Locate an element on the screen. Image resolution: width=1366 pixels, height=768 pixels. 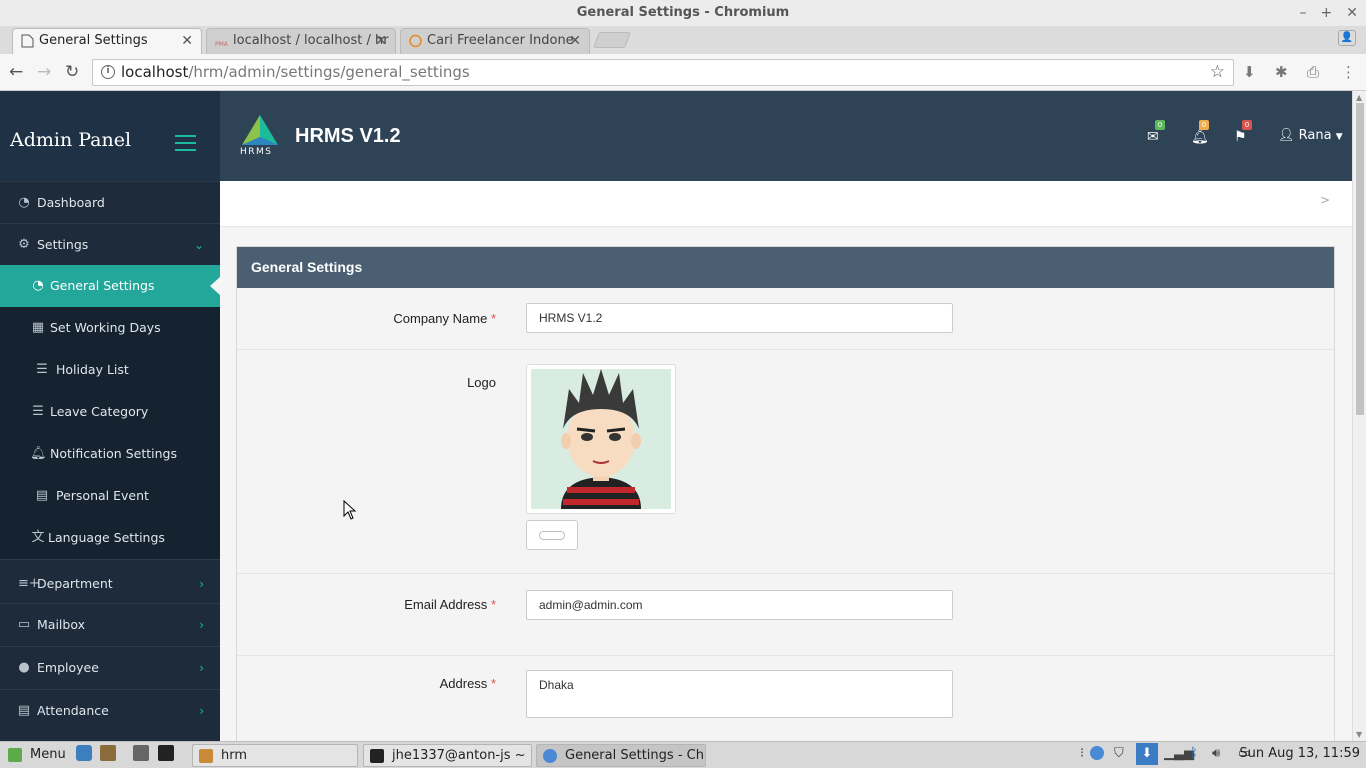
sidebar-item-department: ≡+ Department › is located at coordinates (110, 581).